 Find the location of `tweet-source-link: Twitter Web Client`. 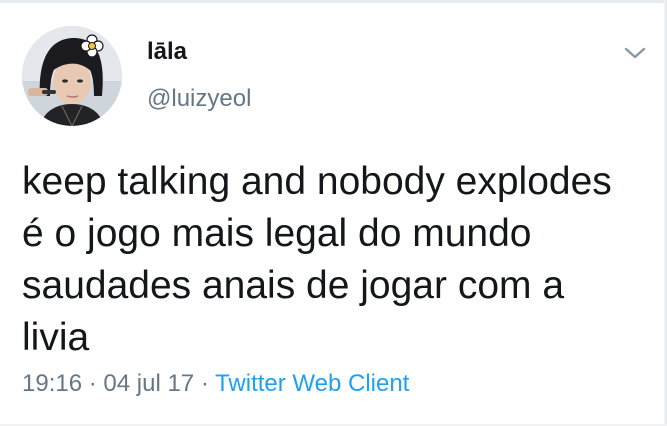

tweet-source-link: Twitter Web Client is located at coordinates (312, 383).